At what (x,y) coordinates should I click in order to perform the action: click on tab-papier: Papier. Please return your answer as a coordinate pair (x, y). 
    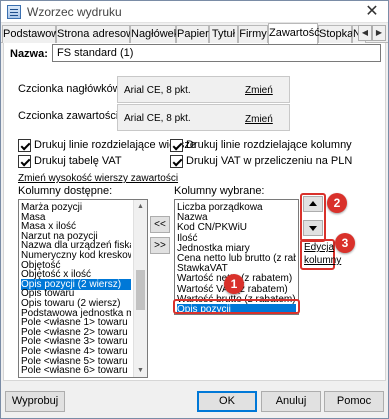
    Looking at the image, I should click on (192, 34).